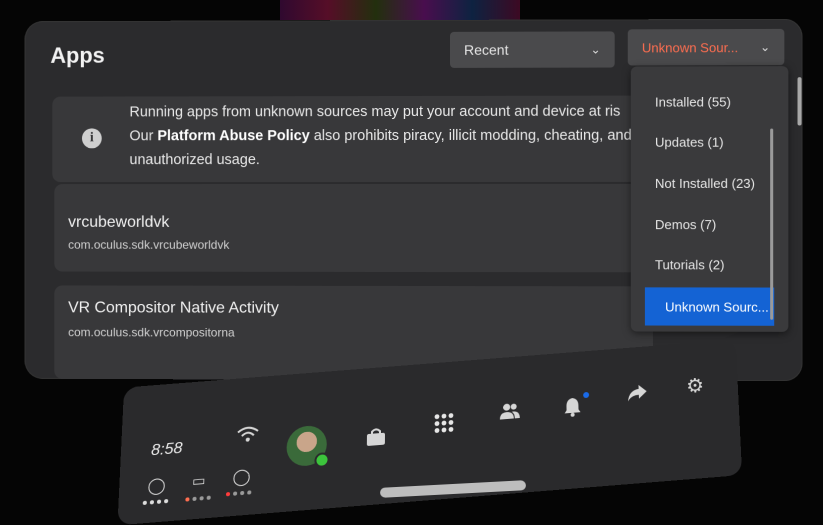 This screenshot has height=525, width=823. What do you see at coordinates (91, 138) in the screenshot?
I see `info-icon: i` at bounding box center [91, 138].